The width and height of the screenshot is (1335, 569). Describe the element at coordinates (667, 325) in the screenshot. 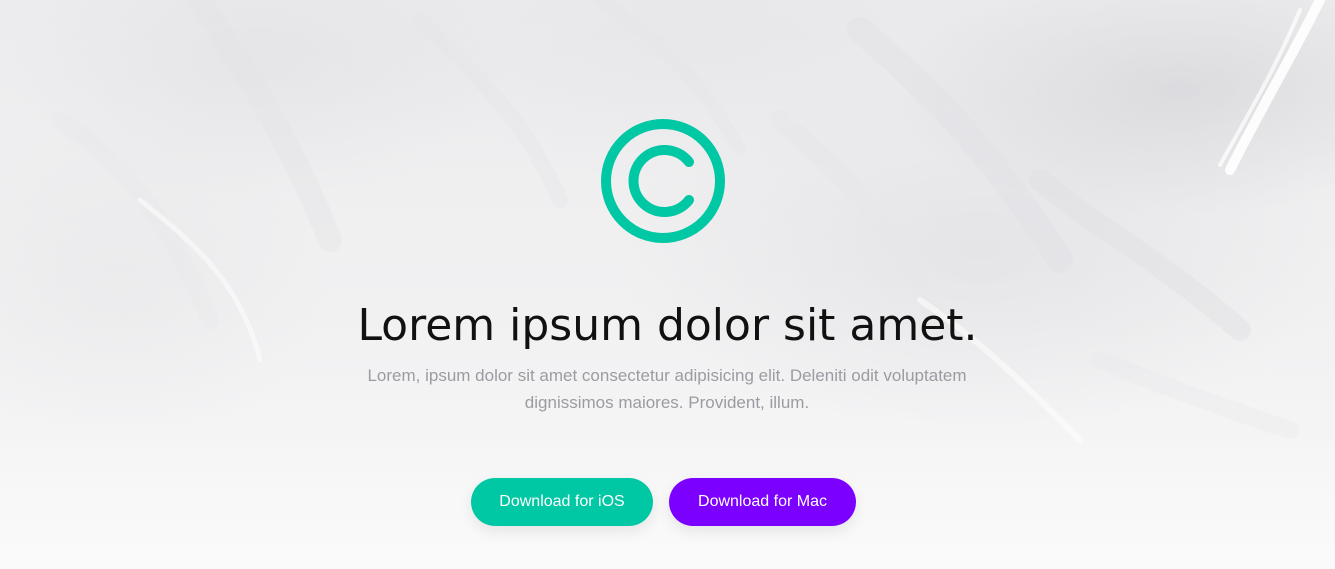

I see `page-title: Lorem ipsum dolor sit amet.` at that location.